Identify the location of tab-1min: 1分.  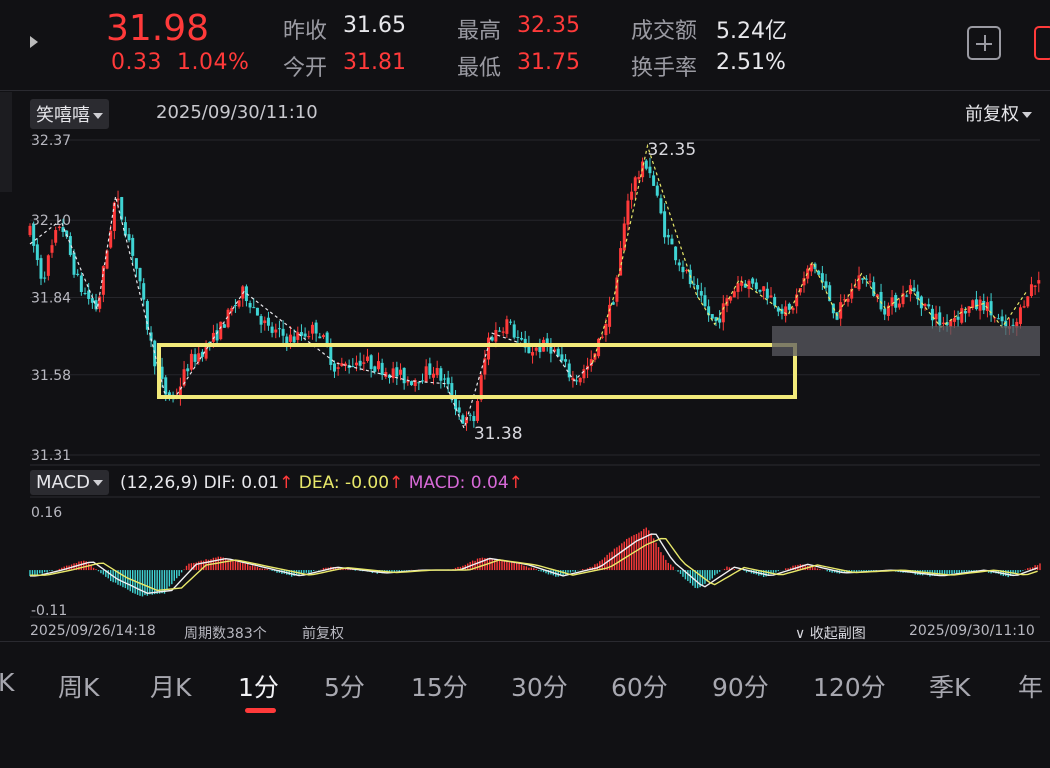
(258, 686).